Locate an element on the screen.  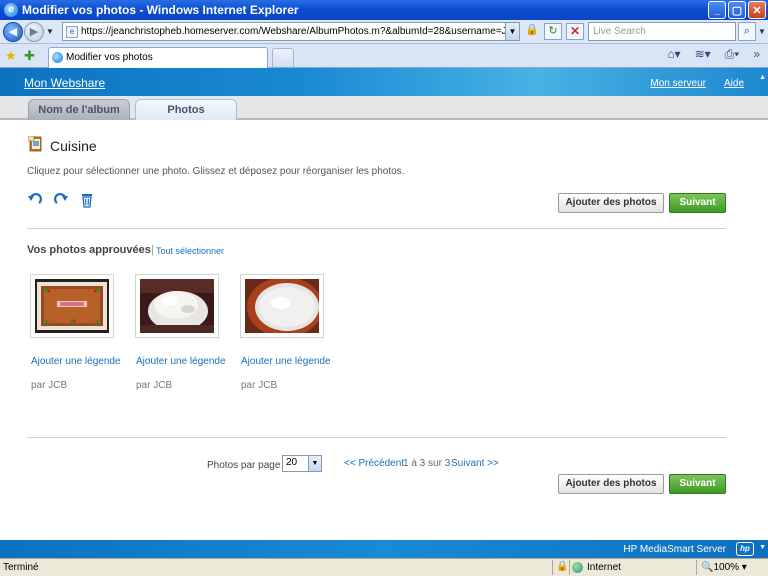
more-icon: » is located at coordinates (756, 54).